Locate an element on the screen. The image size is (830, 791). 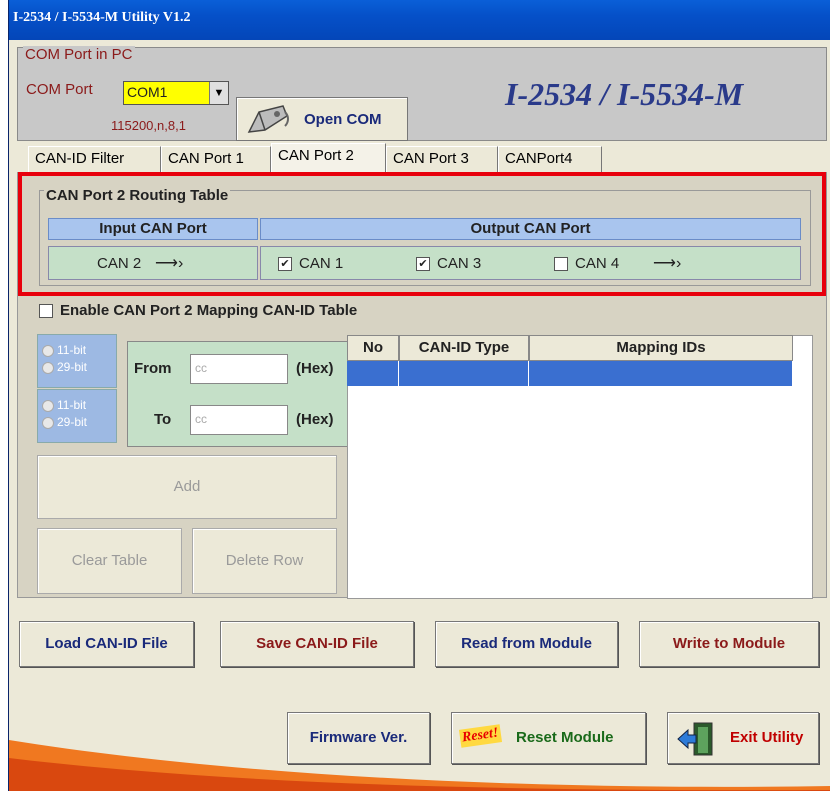
open-com-label: Open COM is located at coordinates (343, 119).